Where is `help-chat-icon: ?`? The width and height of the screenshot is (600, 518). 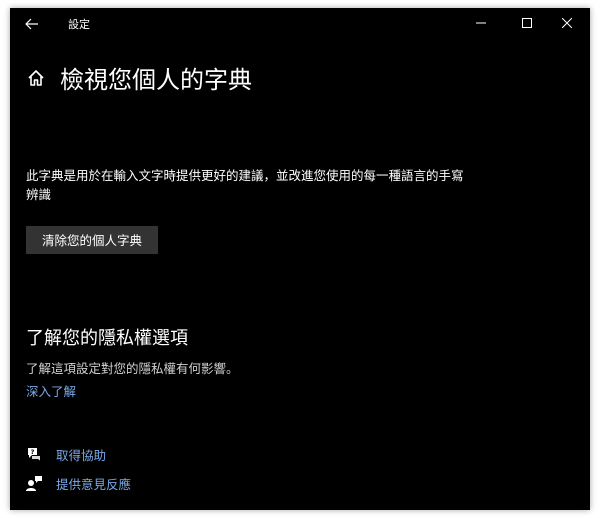 help-chat-icon: ? is located at coordinates (34, 454).